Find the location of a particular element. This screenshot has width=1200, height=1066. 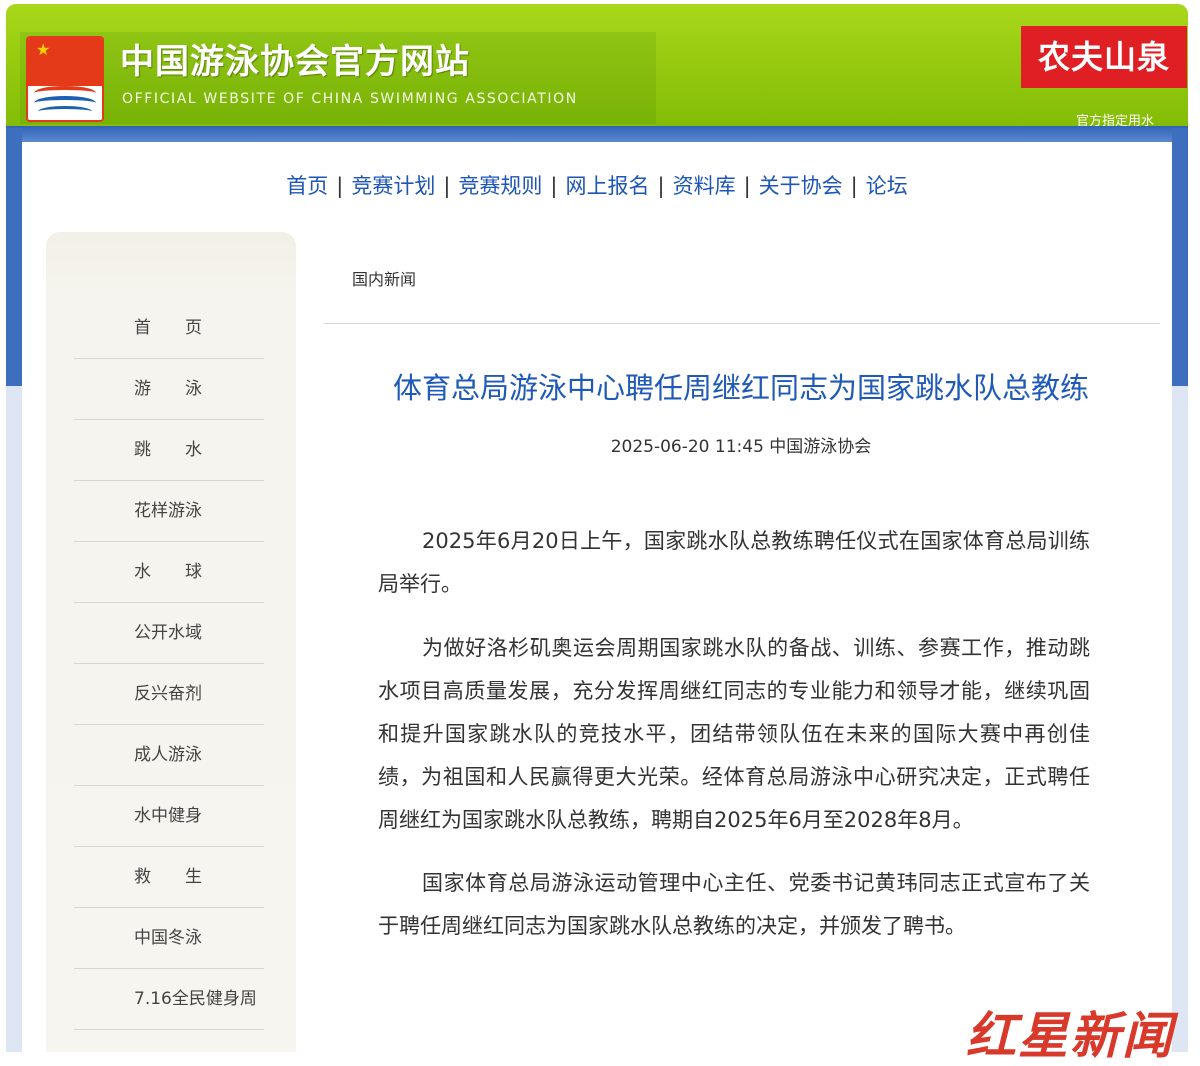

page-frame-right is located at coordinates (1180, 257).